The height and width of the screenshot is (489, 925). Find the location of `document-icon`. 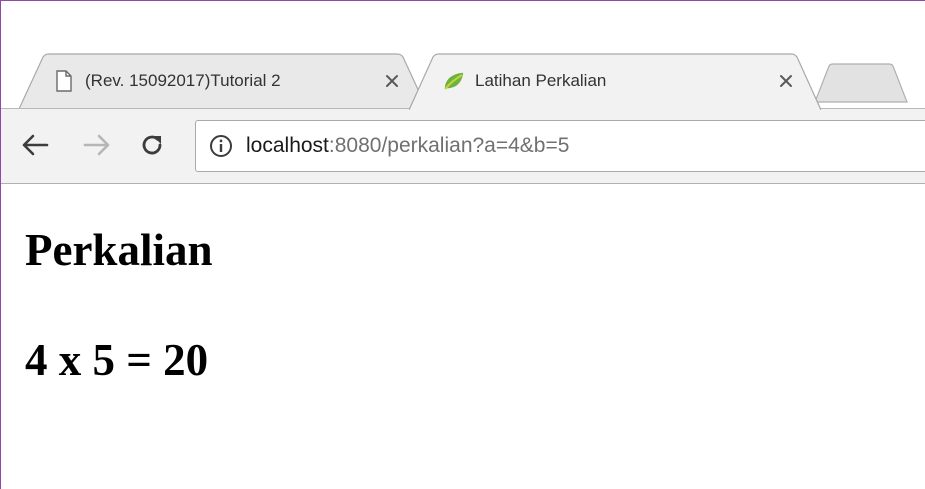

document-icon is located at coordinates (64, 81).